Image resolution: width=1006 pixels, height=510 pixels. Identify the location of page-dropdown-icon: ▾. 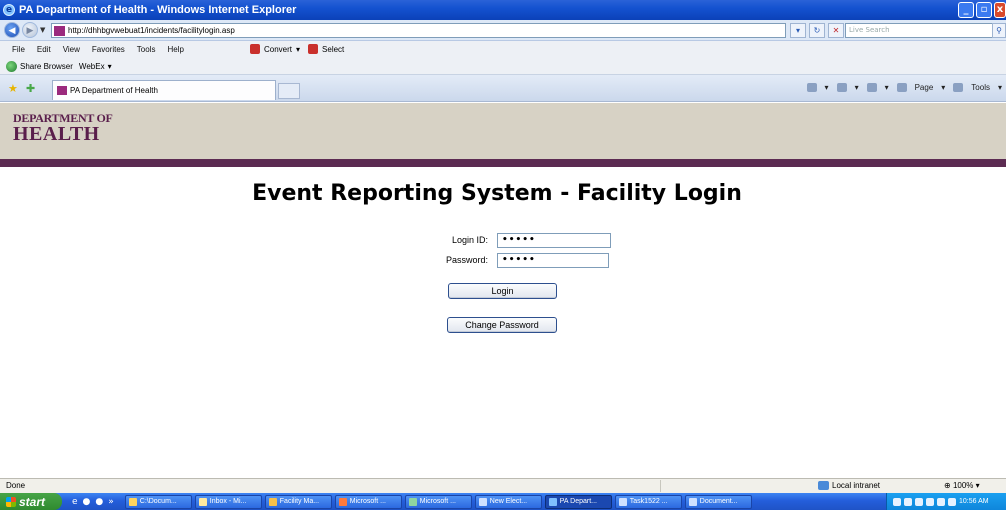
(943, 87).